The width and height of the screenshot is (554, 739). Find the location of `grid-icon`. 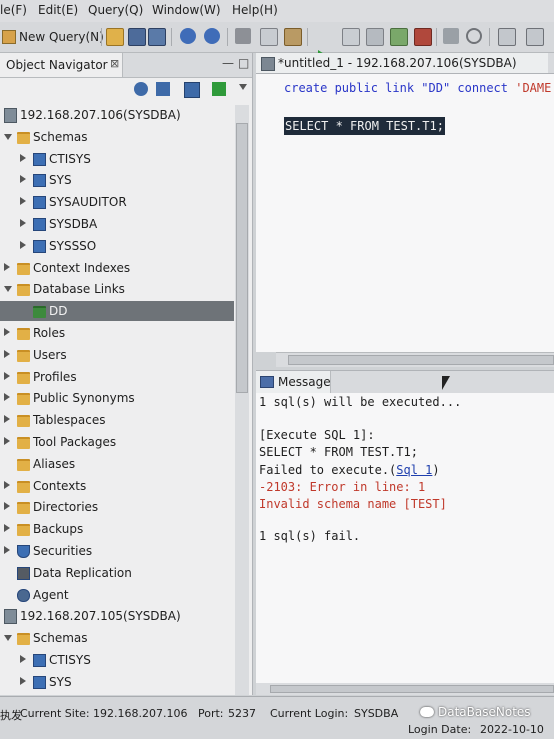

grid-icon is located at coordinates (535, 37).